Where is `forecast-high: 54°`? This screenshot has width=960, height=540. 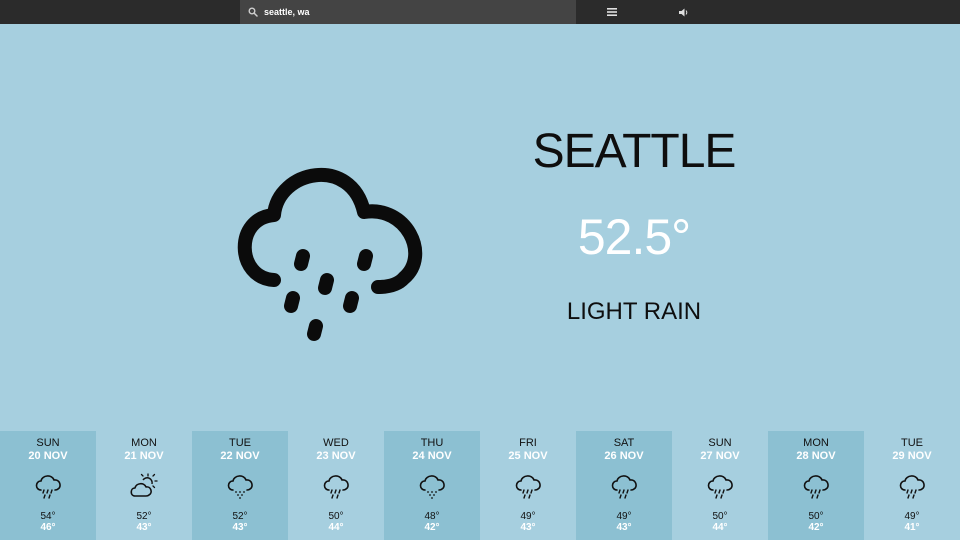
forecast-high: 54° is located at coordinates (48, 516).